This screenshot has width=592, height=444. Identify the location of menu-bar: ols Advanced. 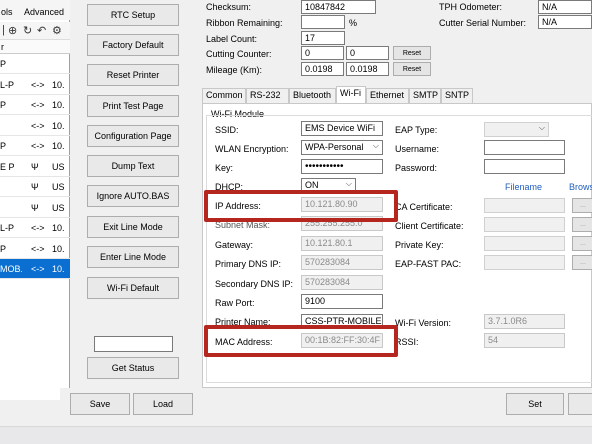
(35, 10).